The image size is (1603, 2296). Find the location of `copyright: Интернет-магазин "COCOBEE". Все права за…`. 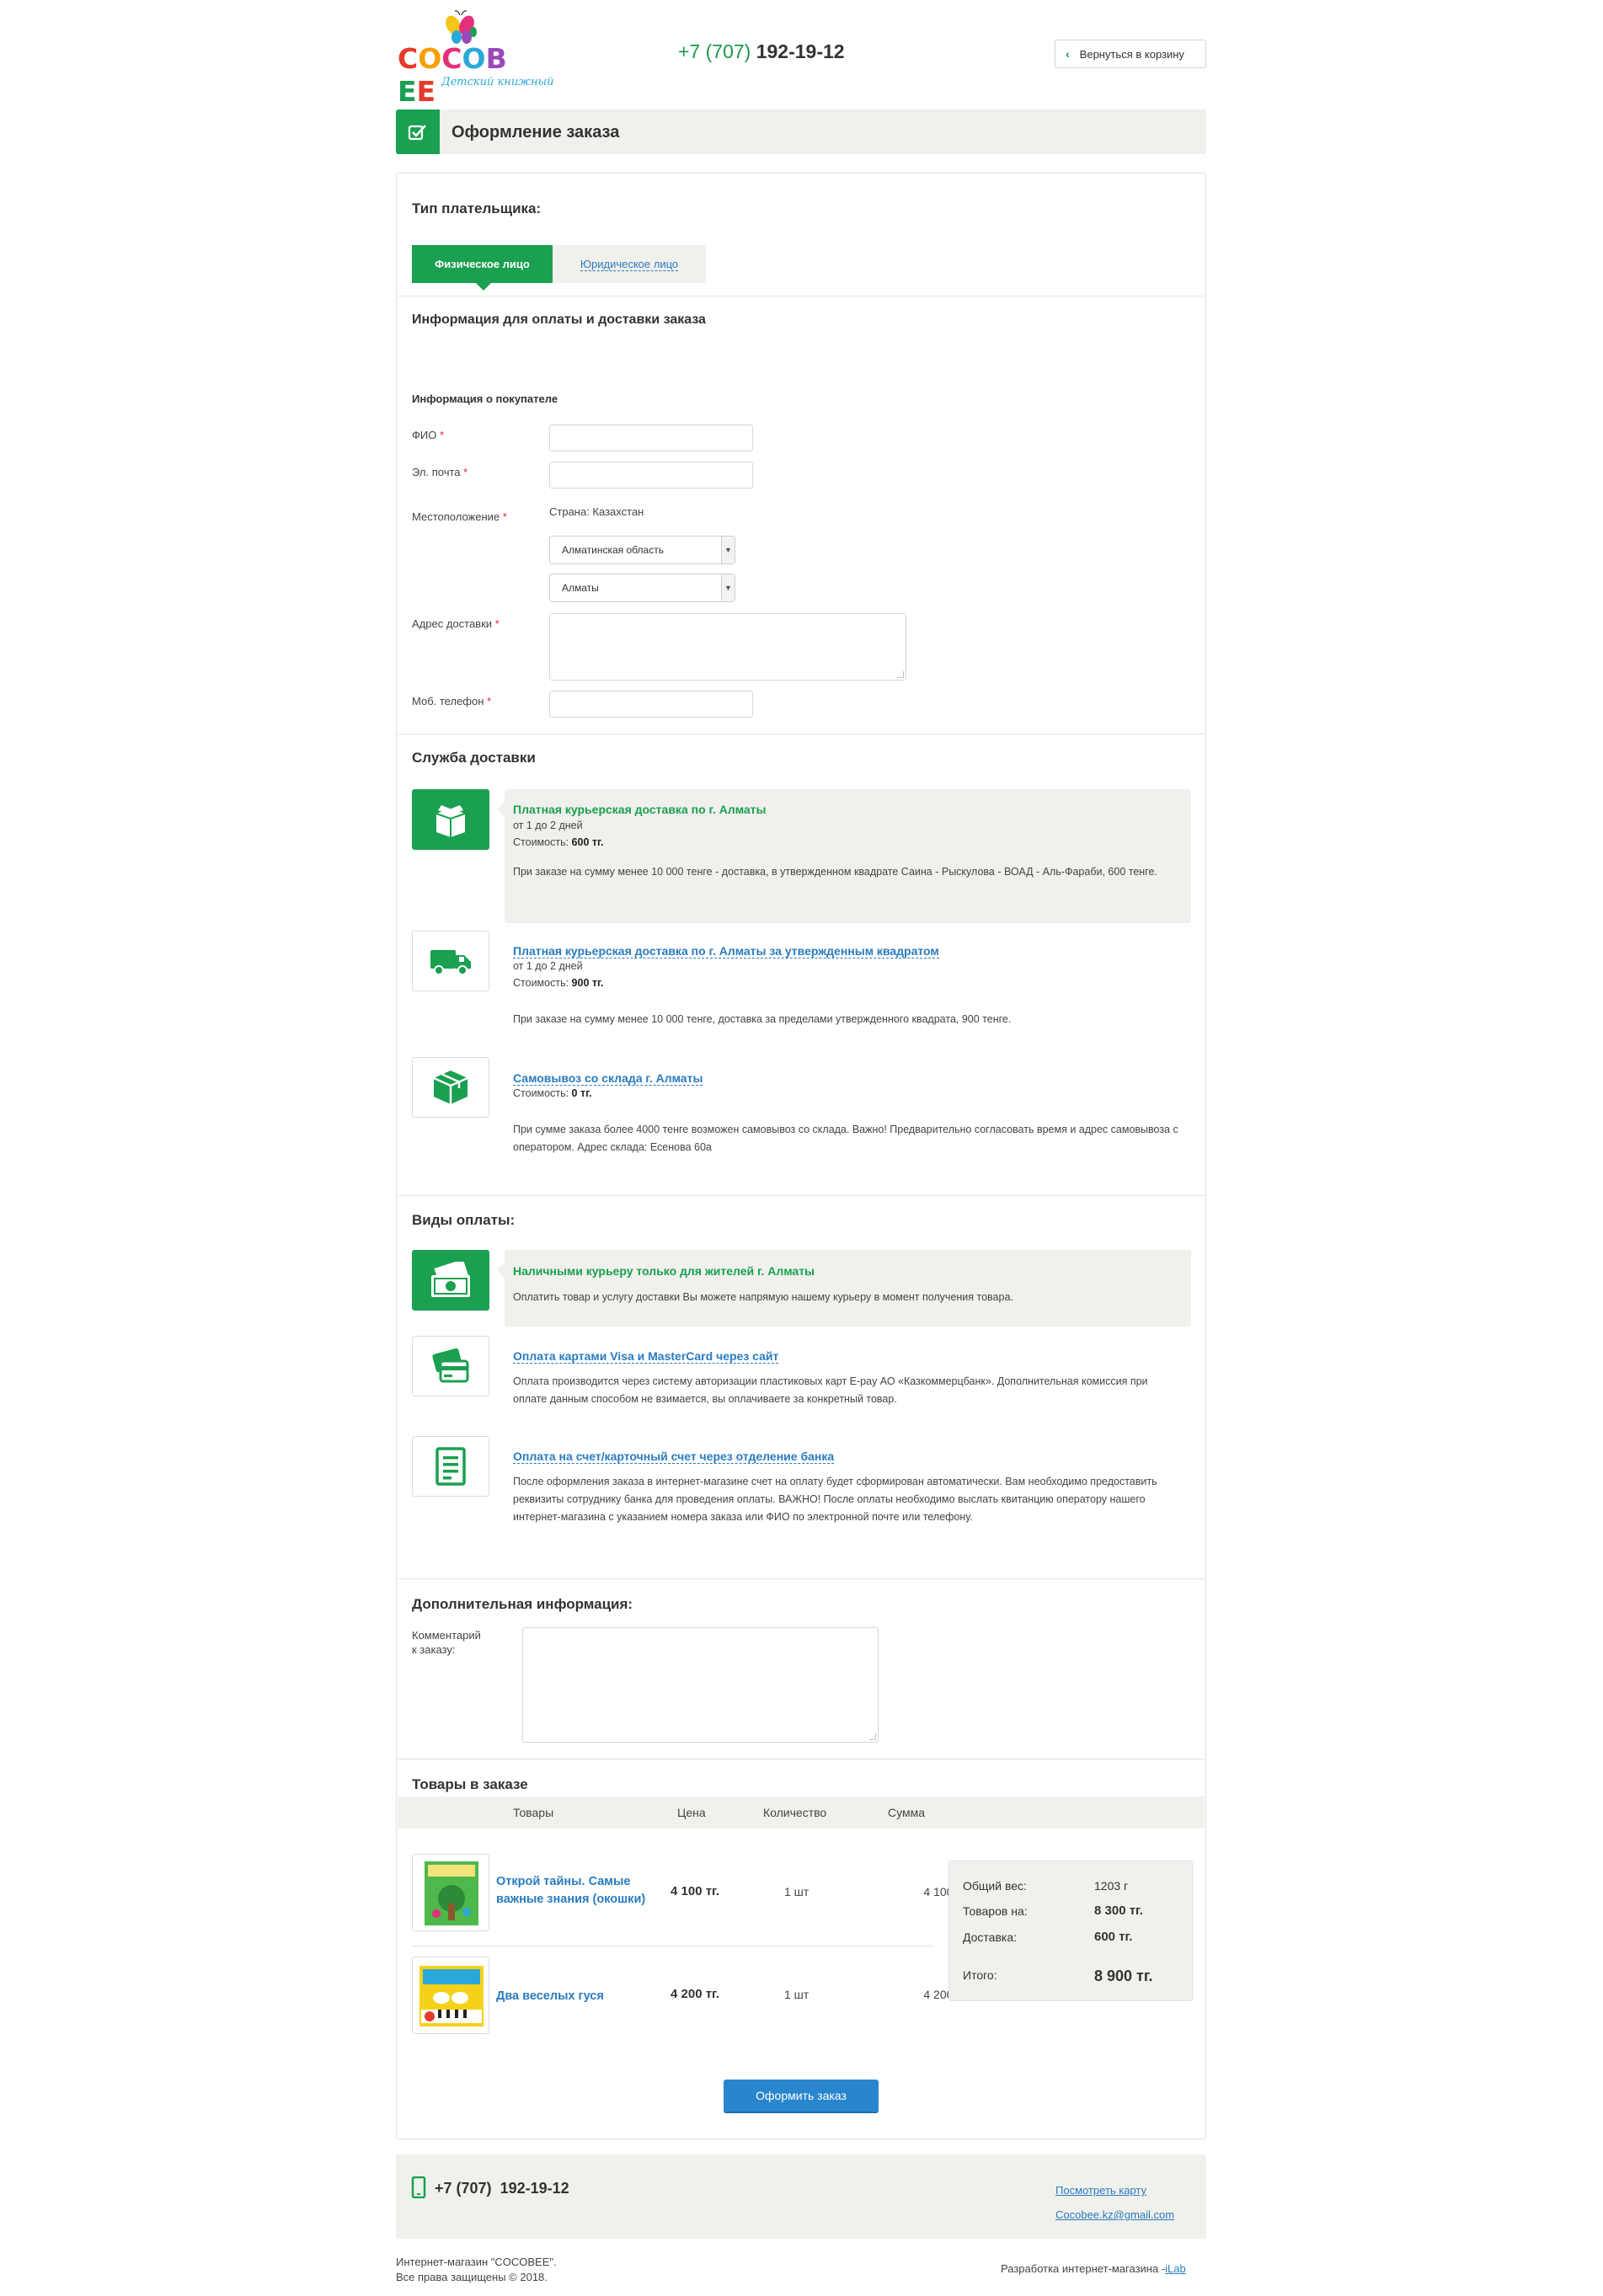

copyright: Интернет-магазин "COCOBEE". Все права за… is located at coordinates (476, 2270).